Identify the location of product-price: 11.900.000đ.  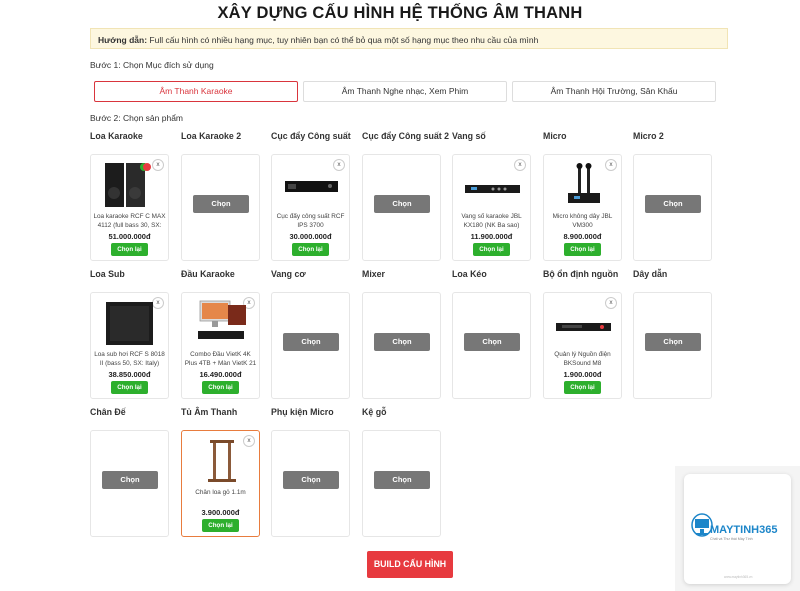
(491, 236).